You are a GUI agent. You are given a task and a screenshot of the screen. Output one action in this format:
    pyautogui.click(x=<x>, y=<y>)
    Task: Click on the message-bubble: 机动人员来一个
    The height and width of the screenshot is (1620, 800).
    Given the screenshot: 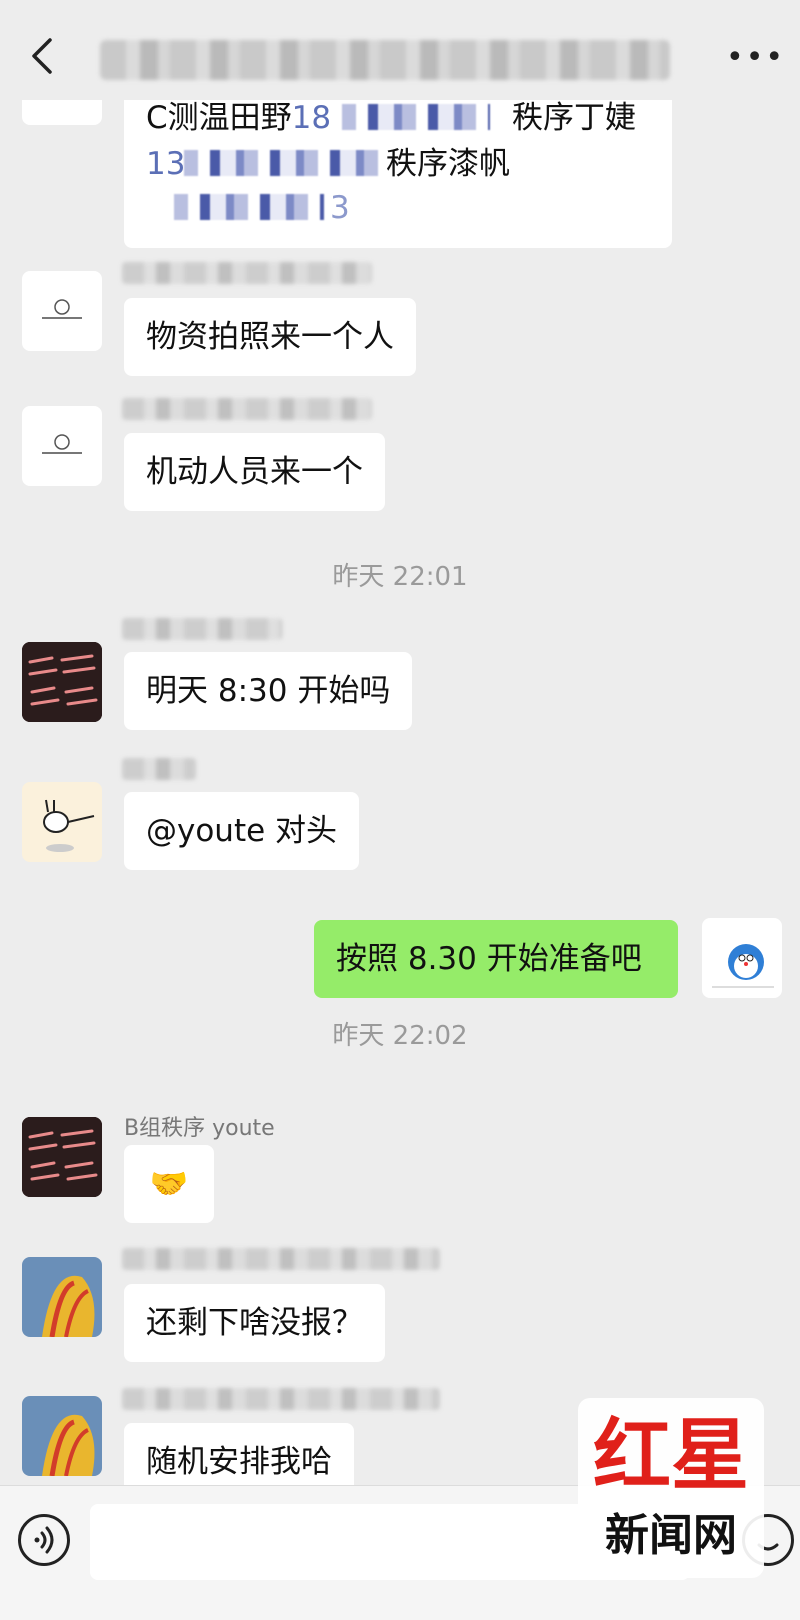 What is the action you would take?
    pyautogui.click(x=254, y=472)
    